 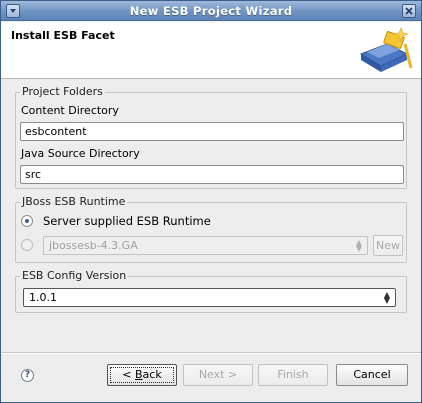 What do you see at coordinates (218, 375) in the screenshot?
I see `next-button: Next >` at bounding box center [218, 375].